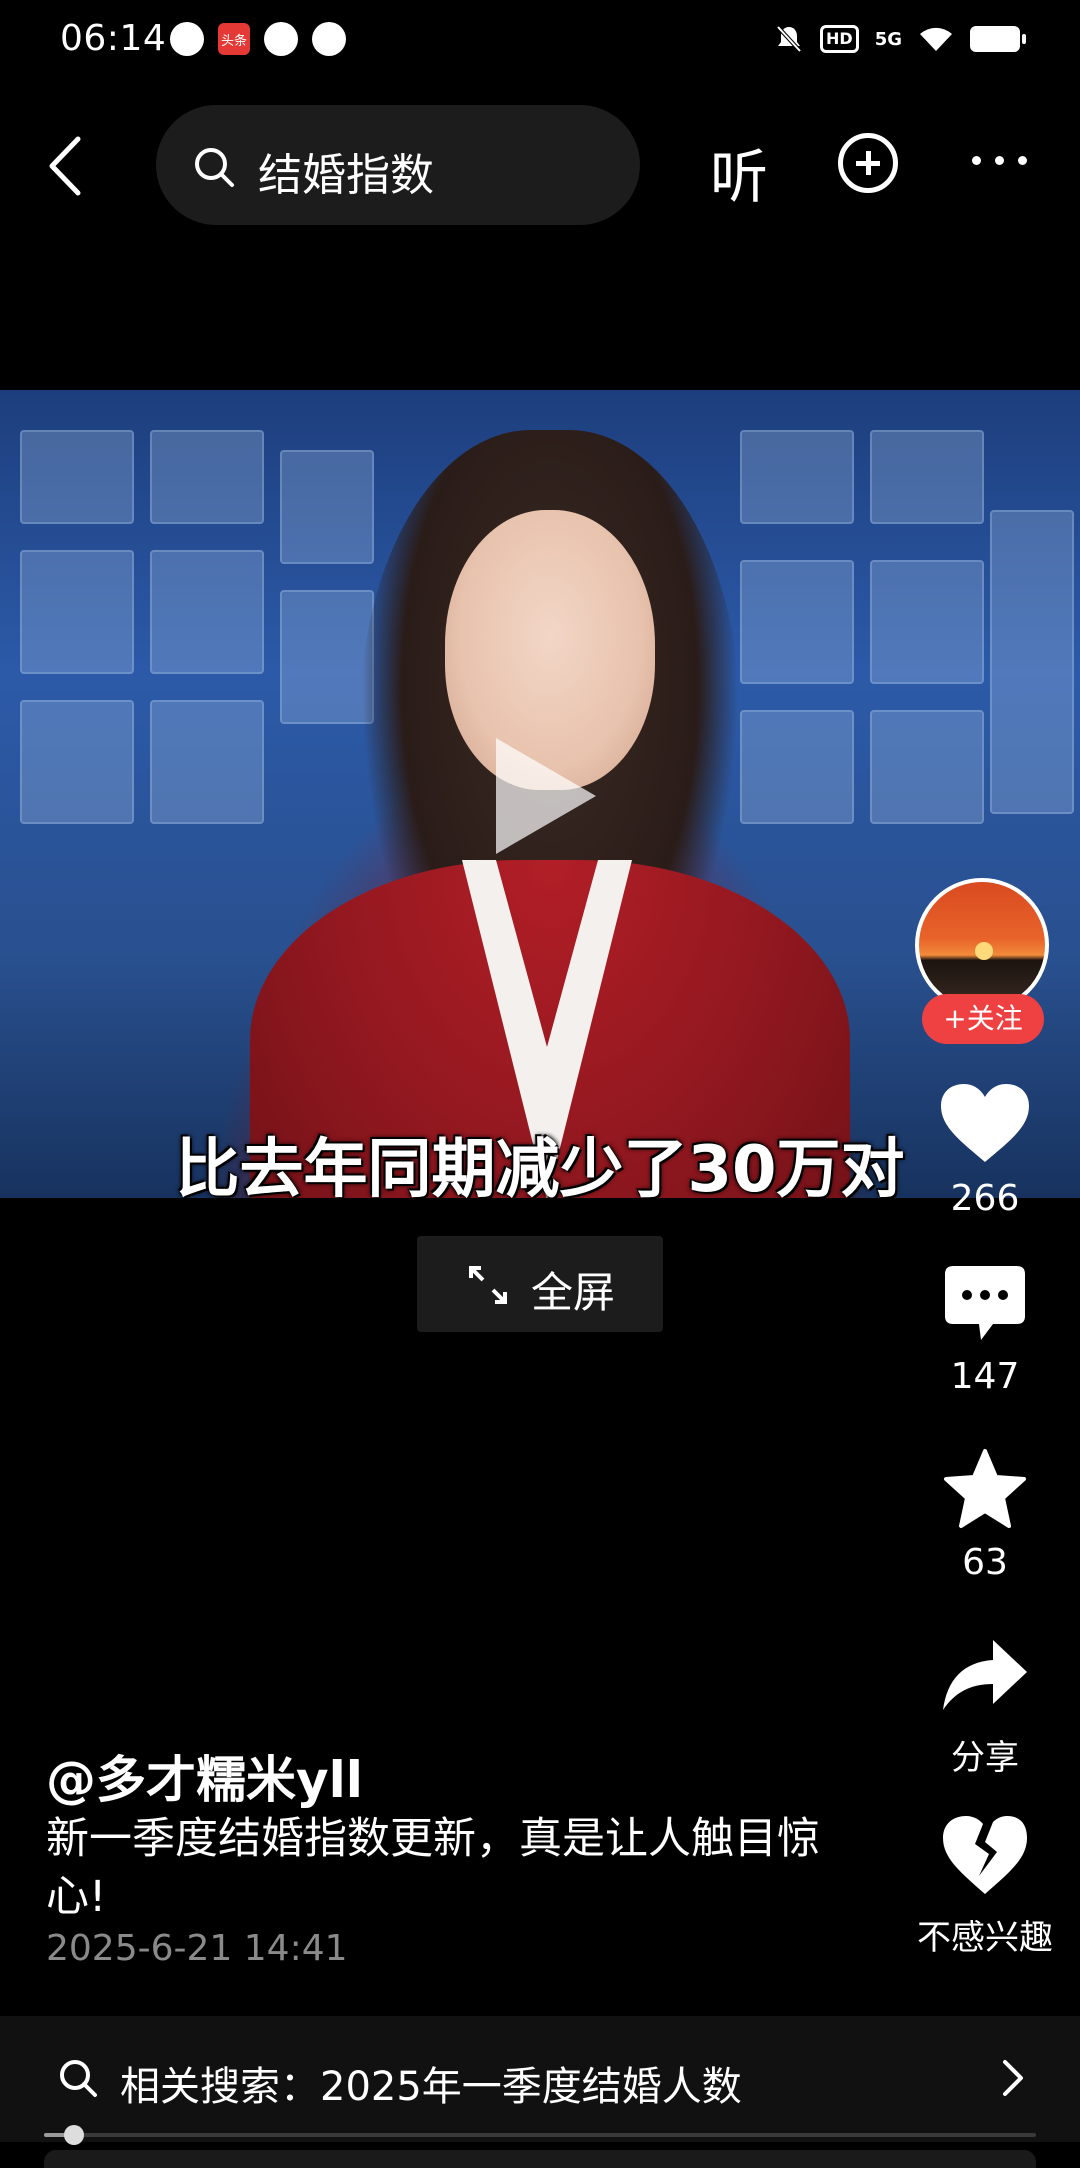 Image resolution: width=1080 pixels, height=2168 pixels. Describe the element at coordinates (998, 39) in the screenshot. I see `battery-icon` at that location.